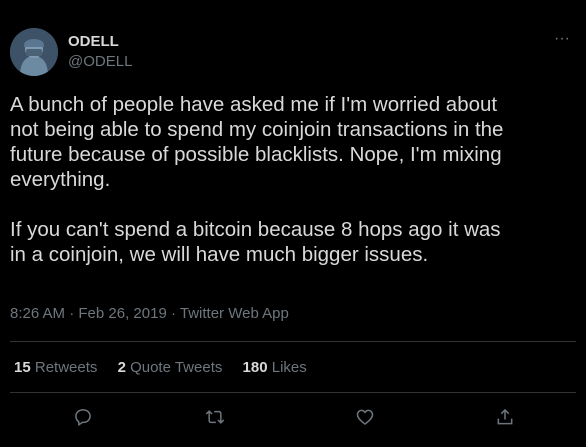 The image size is (586, 447). I want to click on reply-button, so click(83, 417).